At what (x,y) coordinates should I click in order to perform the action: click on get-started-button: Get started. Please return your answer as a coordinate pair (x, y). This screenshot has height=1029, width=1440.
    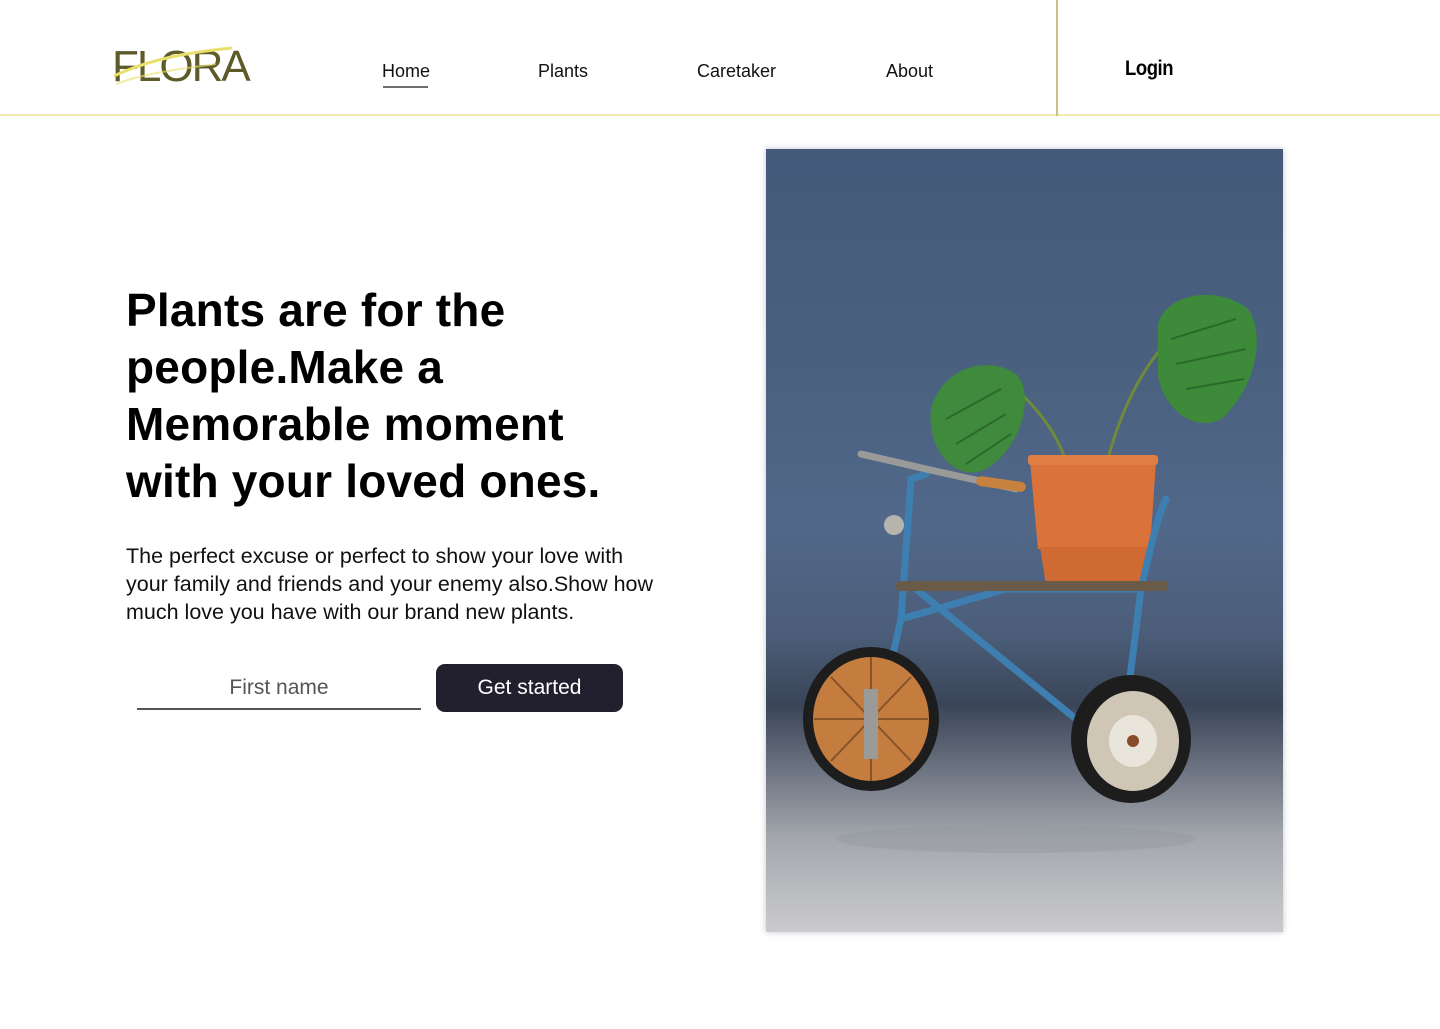
    Looking at the image, I should click on (529, 688).